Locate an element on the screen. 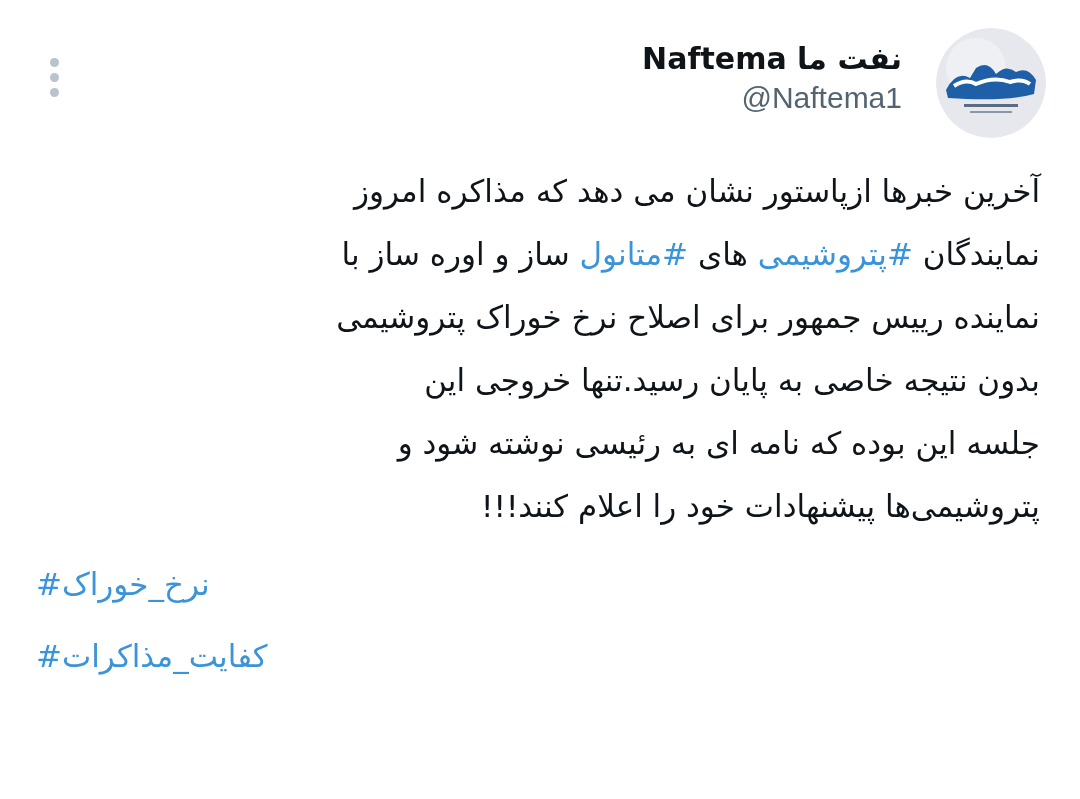 This screenshot has height=799, width=1080. hashtag-link: #نرخ_خوراک is located at coordinates (123, 584).